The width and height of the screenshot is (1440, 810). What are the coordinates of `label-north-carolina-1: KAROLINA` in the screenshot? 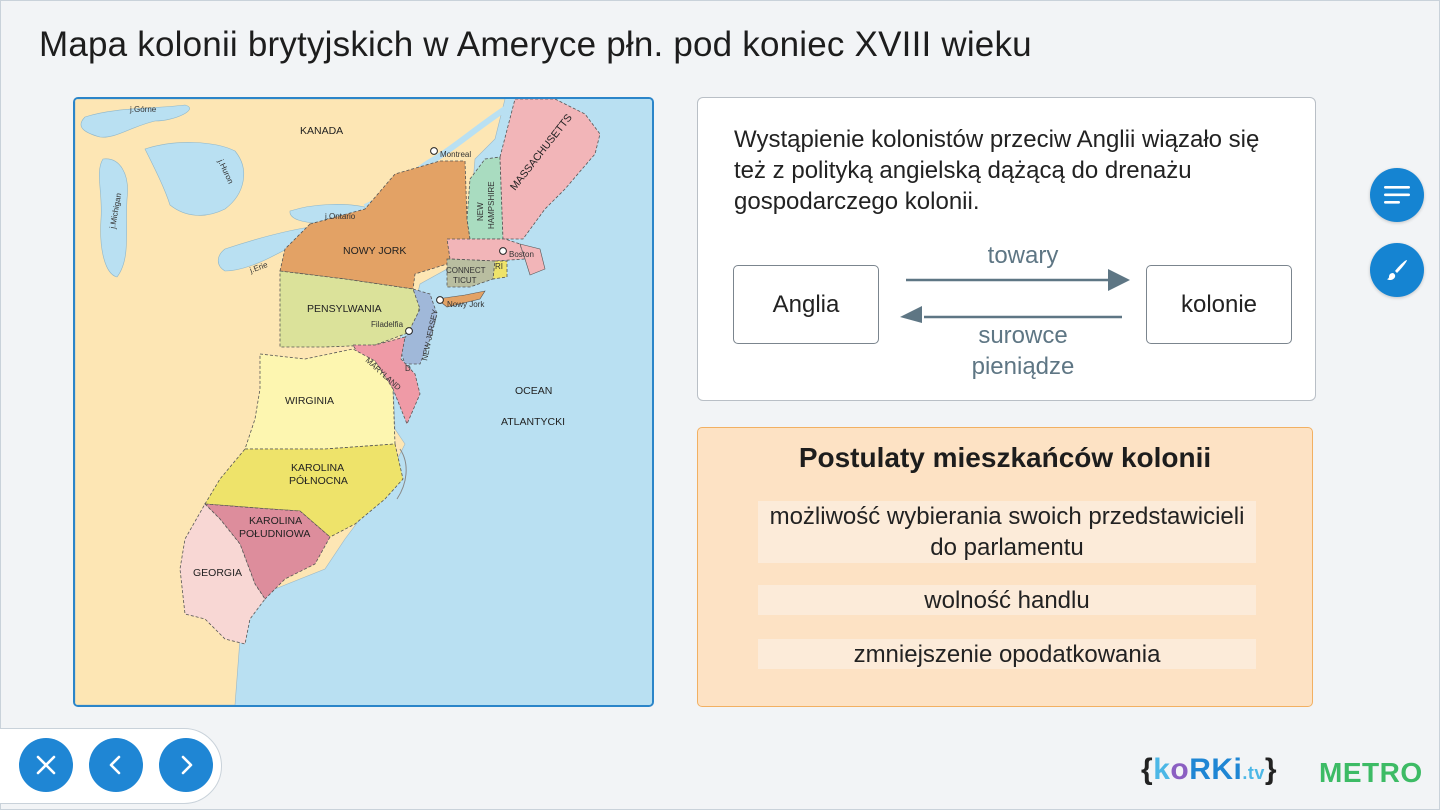 It's located at (317, 468).